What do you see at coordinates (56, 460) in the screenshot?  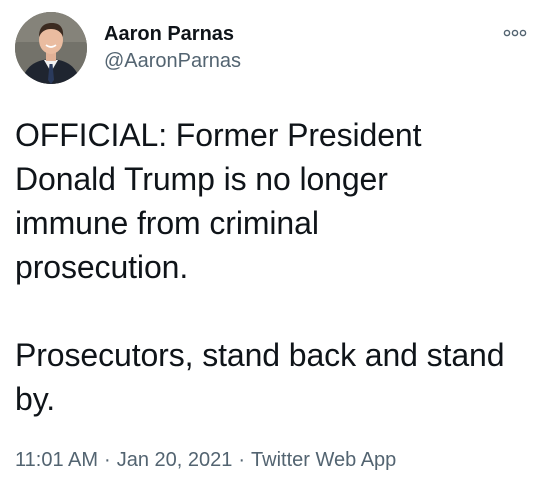 I see `tweet-time: 11:01 AM` at bounding box center [56, 460].